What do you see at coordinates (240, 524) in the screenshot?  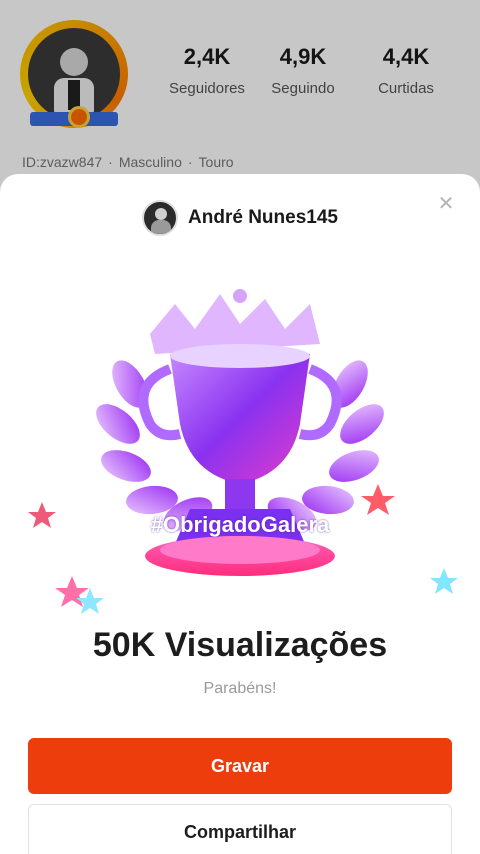 I see `hashtag-text: #ObrigadoGalera` at bounding box center [240, 524].